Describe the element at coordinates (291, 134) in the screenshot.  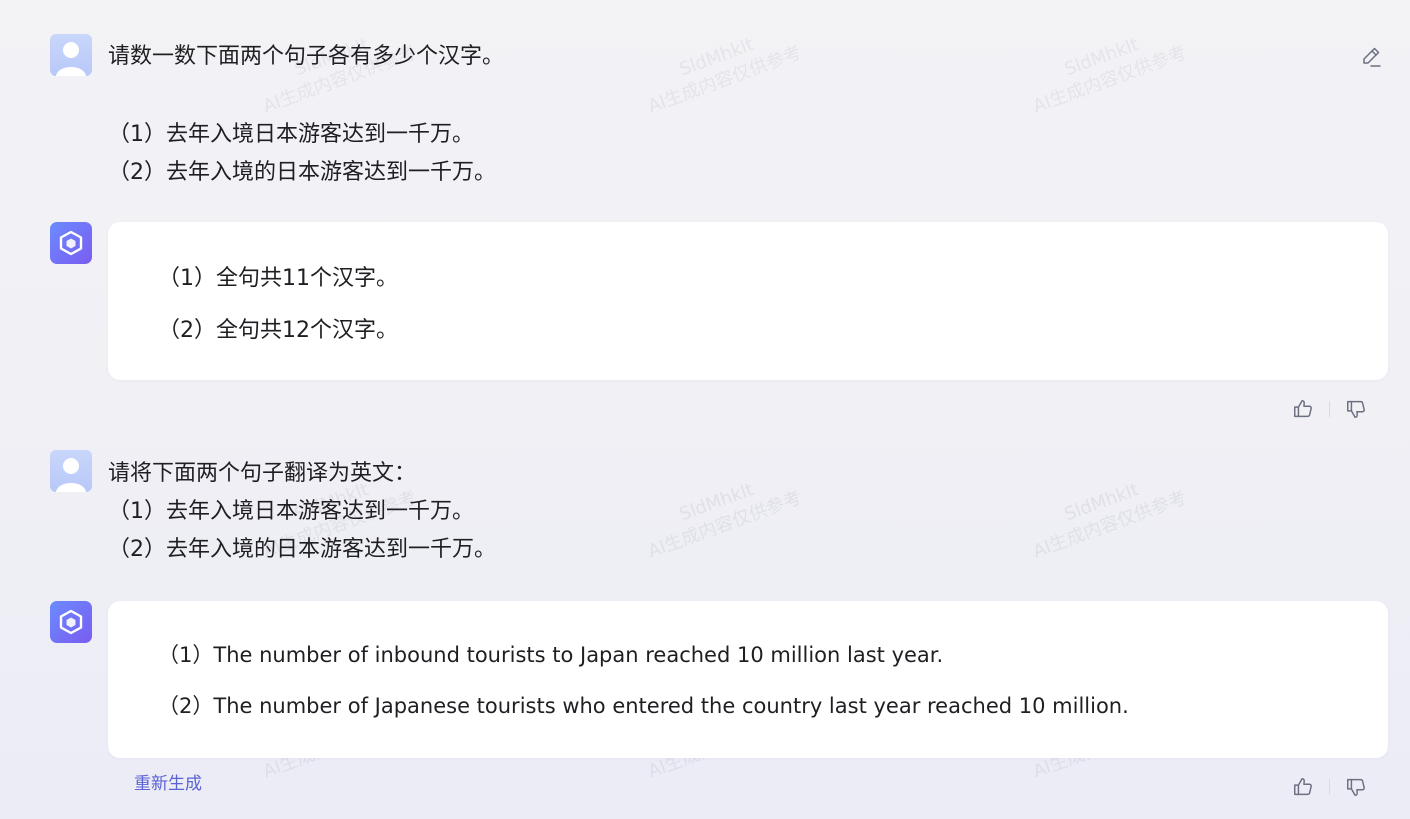
I see `user-message-1-line-1: （1）去年入境日本游客达到一千万。` at that location.